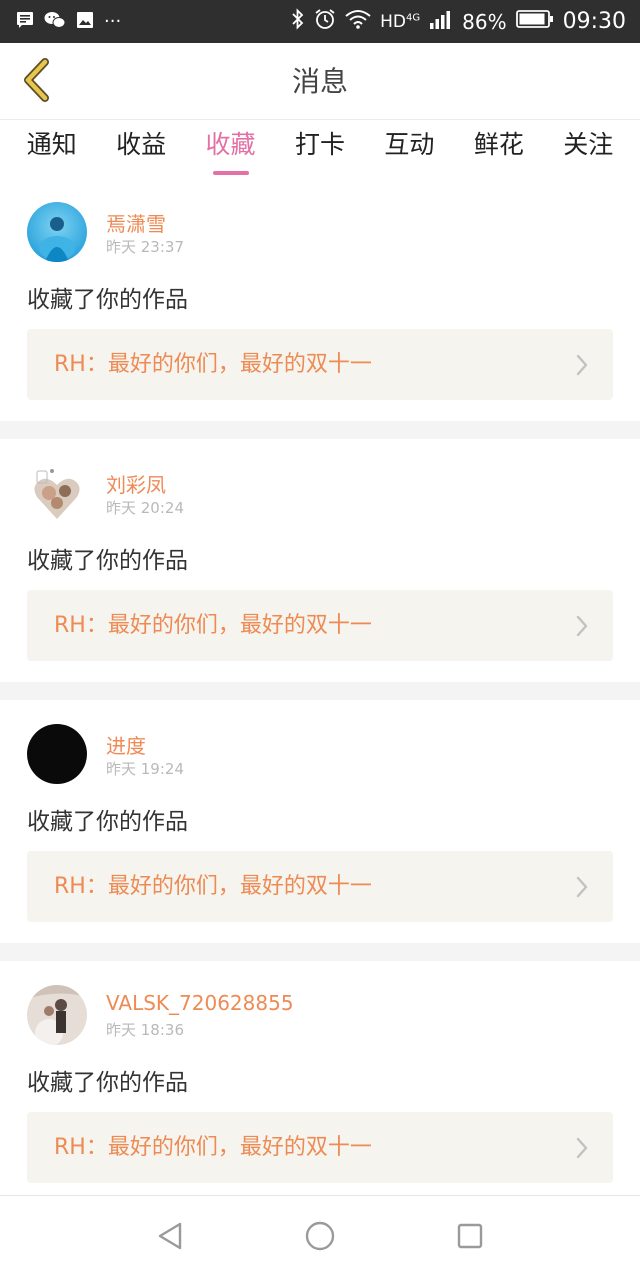 This screenshot has width=640, height=1280. What do you see at coordinates (136, 483) in the screenshot?
I see `username: 刘彩凤` at bounding box center [136, 483].